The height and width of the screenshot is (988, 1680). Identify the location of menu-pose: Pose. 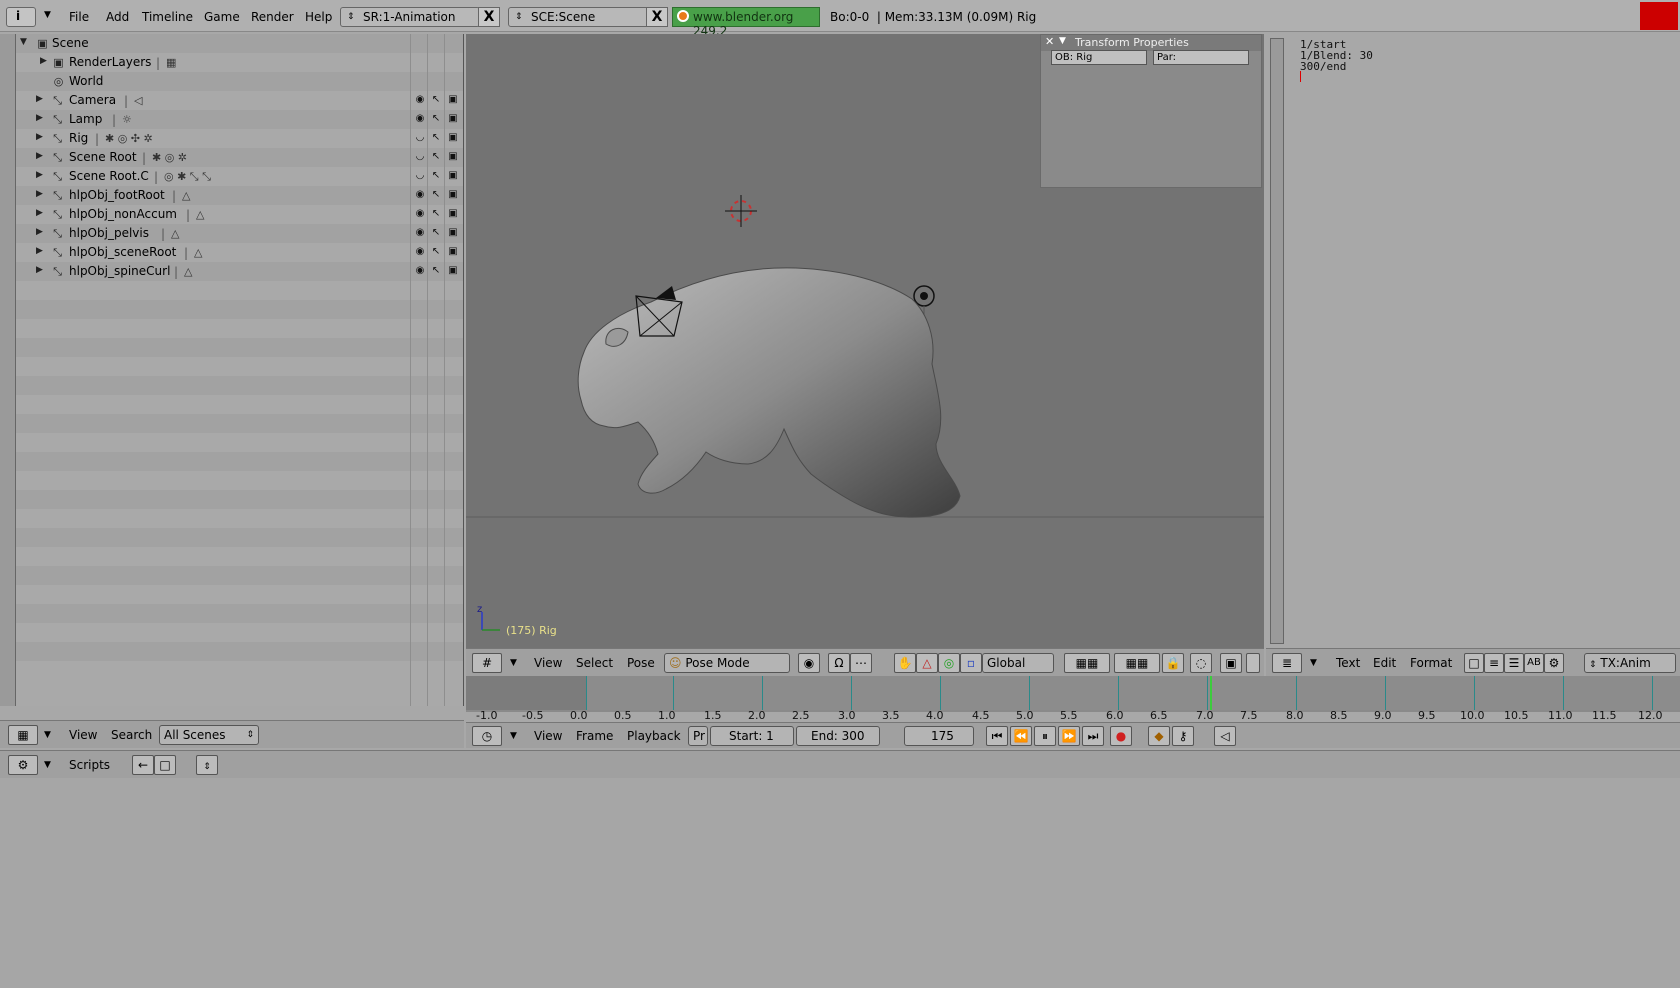
(641, 663).